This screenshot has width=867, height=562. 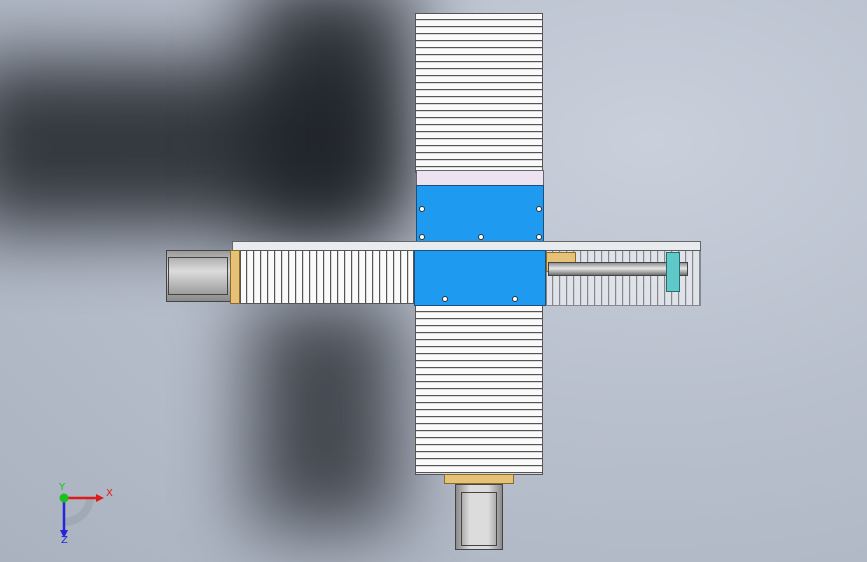 I want to click on vertical-bellows-bottom, so click(x=479, y=390).